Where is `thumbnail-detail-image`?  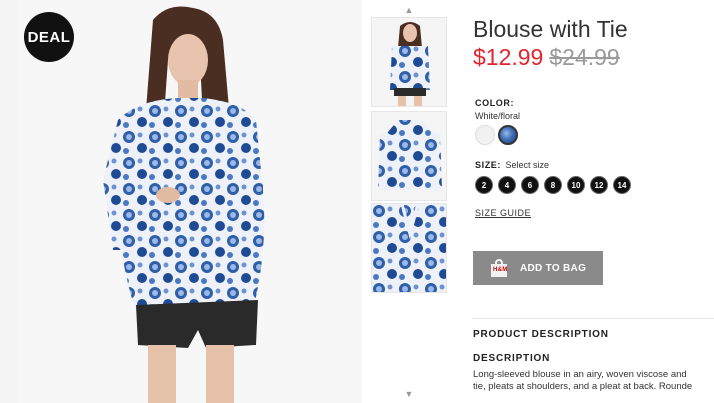 thumbnail-detail-image is located at coordinates (409, 248).